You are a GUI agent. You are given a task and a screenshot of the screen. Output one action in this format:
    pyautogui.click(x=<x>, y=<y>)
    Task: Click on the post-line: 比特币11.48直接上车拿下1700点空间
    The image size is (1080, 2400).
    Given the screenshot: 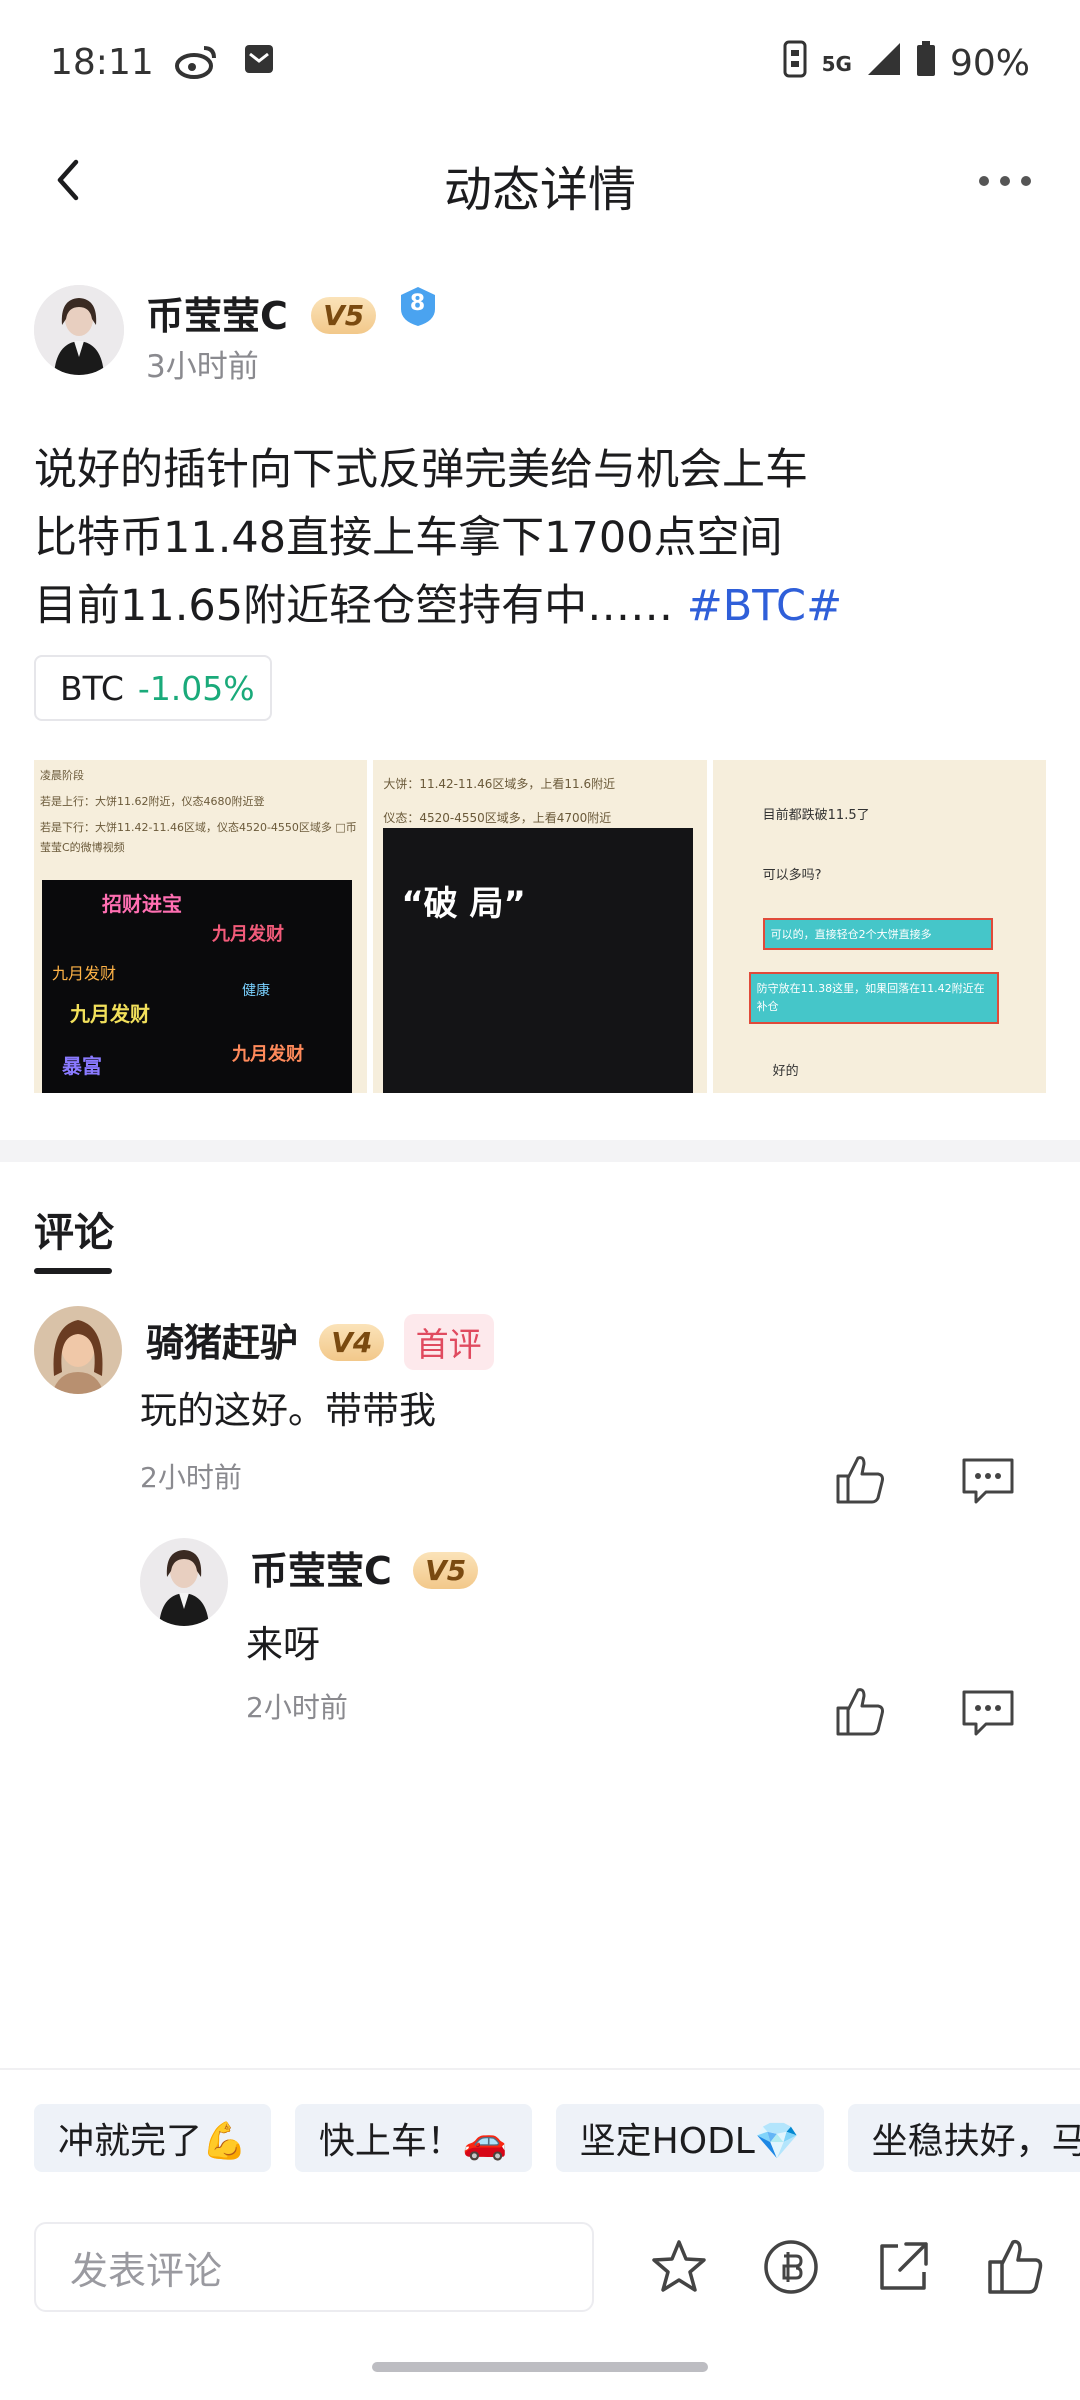 What is the action you would take?
    pyautogui.click(x=408, y=538)
    